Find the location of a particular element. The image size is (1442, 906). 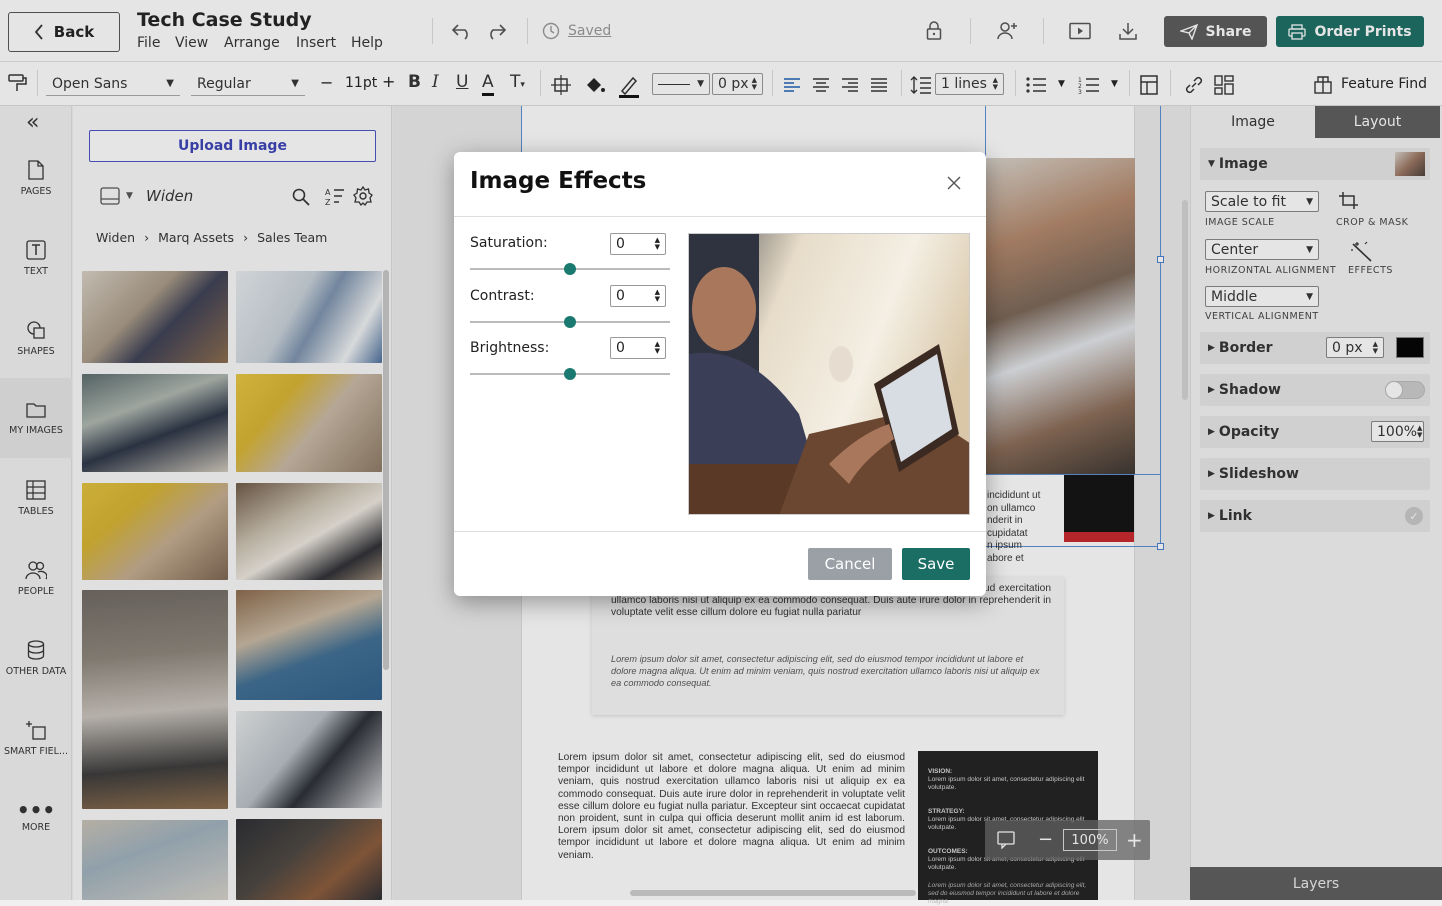

brightness-value: 0 is located at coordinates (620, 348).